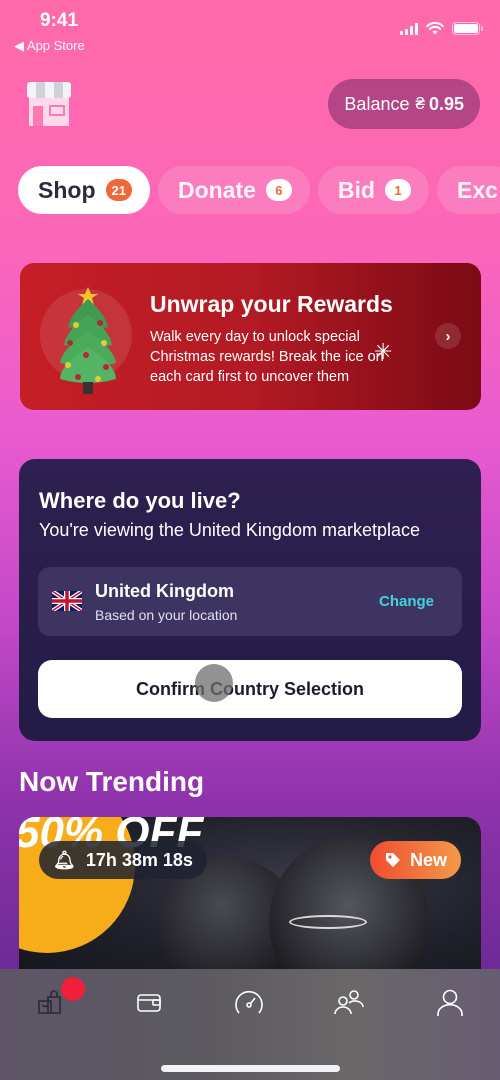  I want to click on tab-shop: Shop 21, so click(84, 190).